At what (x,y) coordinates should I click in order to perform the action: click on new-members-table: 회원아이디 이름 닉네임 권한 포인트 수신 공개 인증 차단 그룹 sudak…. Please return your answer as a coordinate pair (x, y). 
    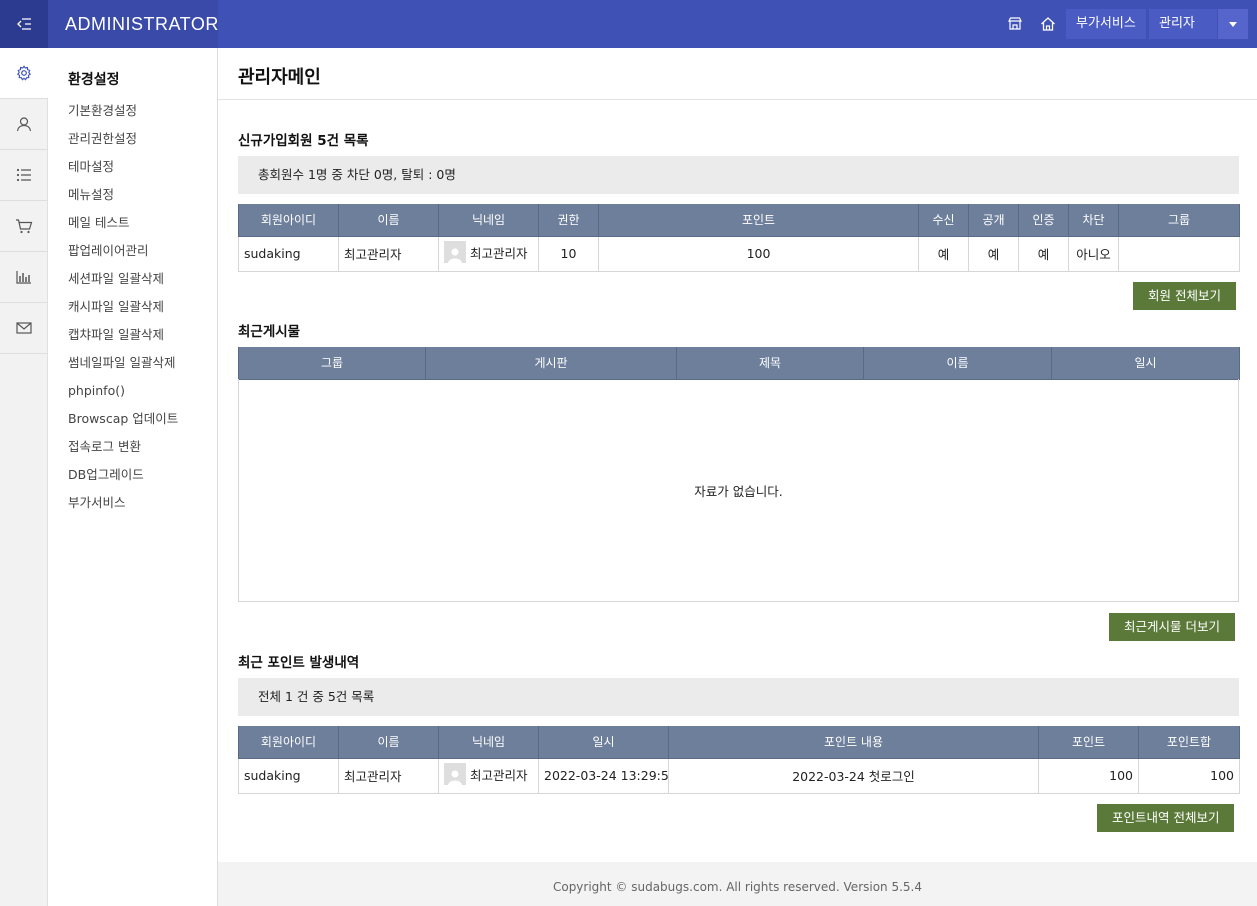
    Looking at the image, I should click on (739, 238).